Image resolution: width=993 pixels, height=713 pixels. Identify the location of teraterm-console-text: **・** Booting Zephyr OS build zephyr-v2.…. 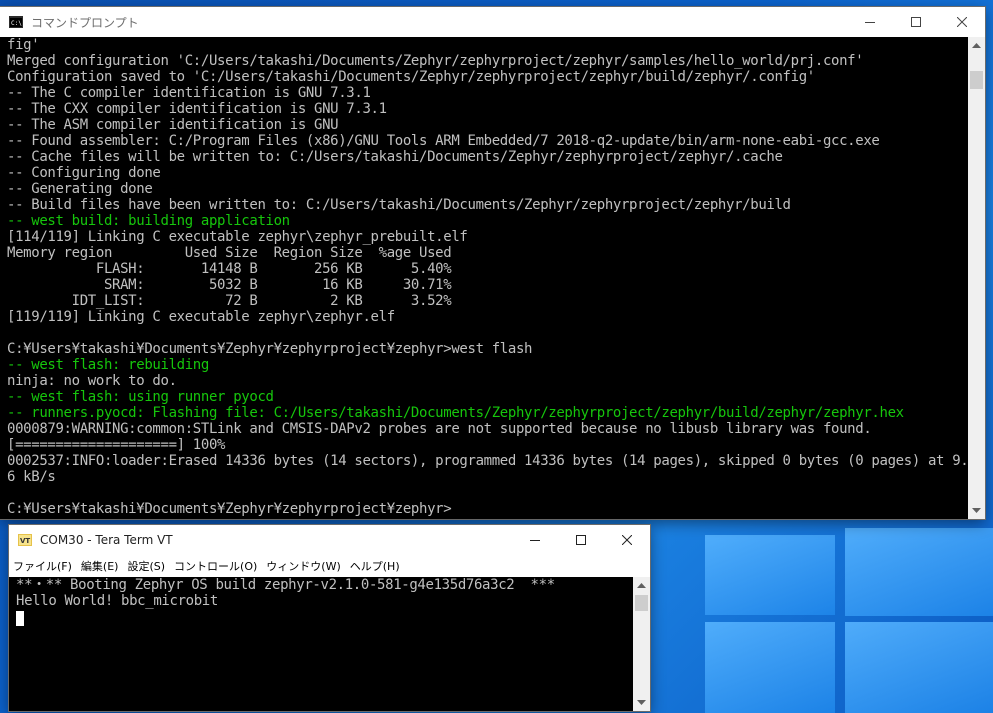
(321, 603).